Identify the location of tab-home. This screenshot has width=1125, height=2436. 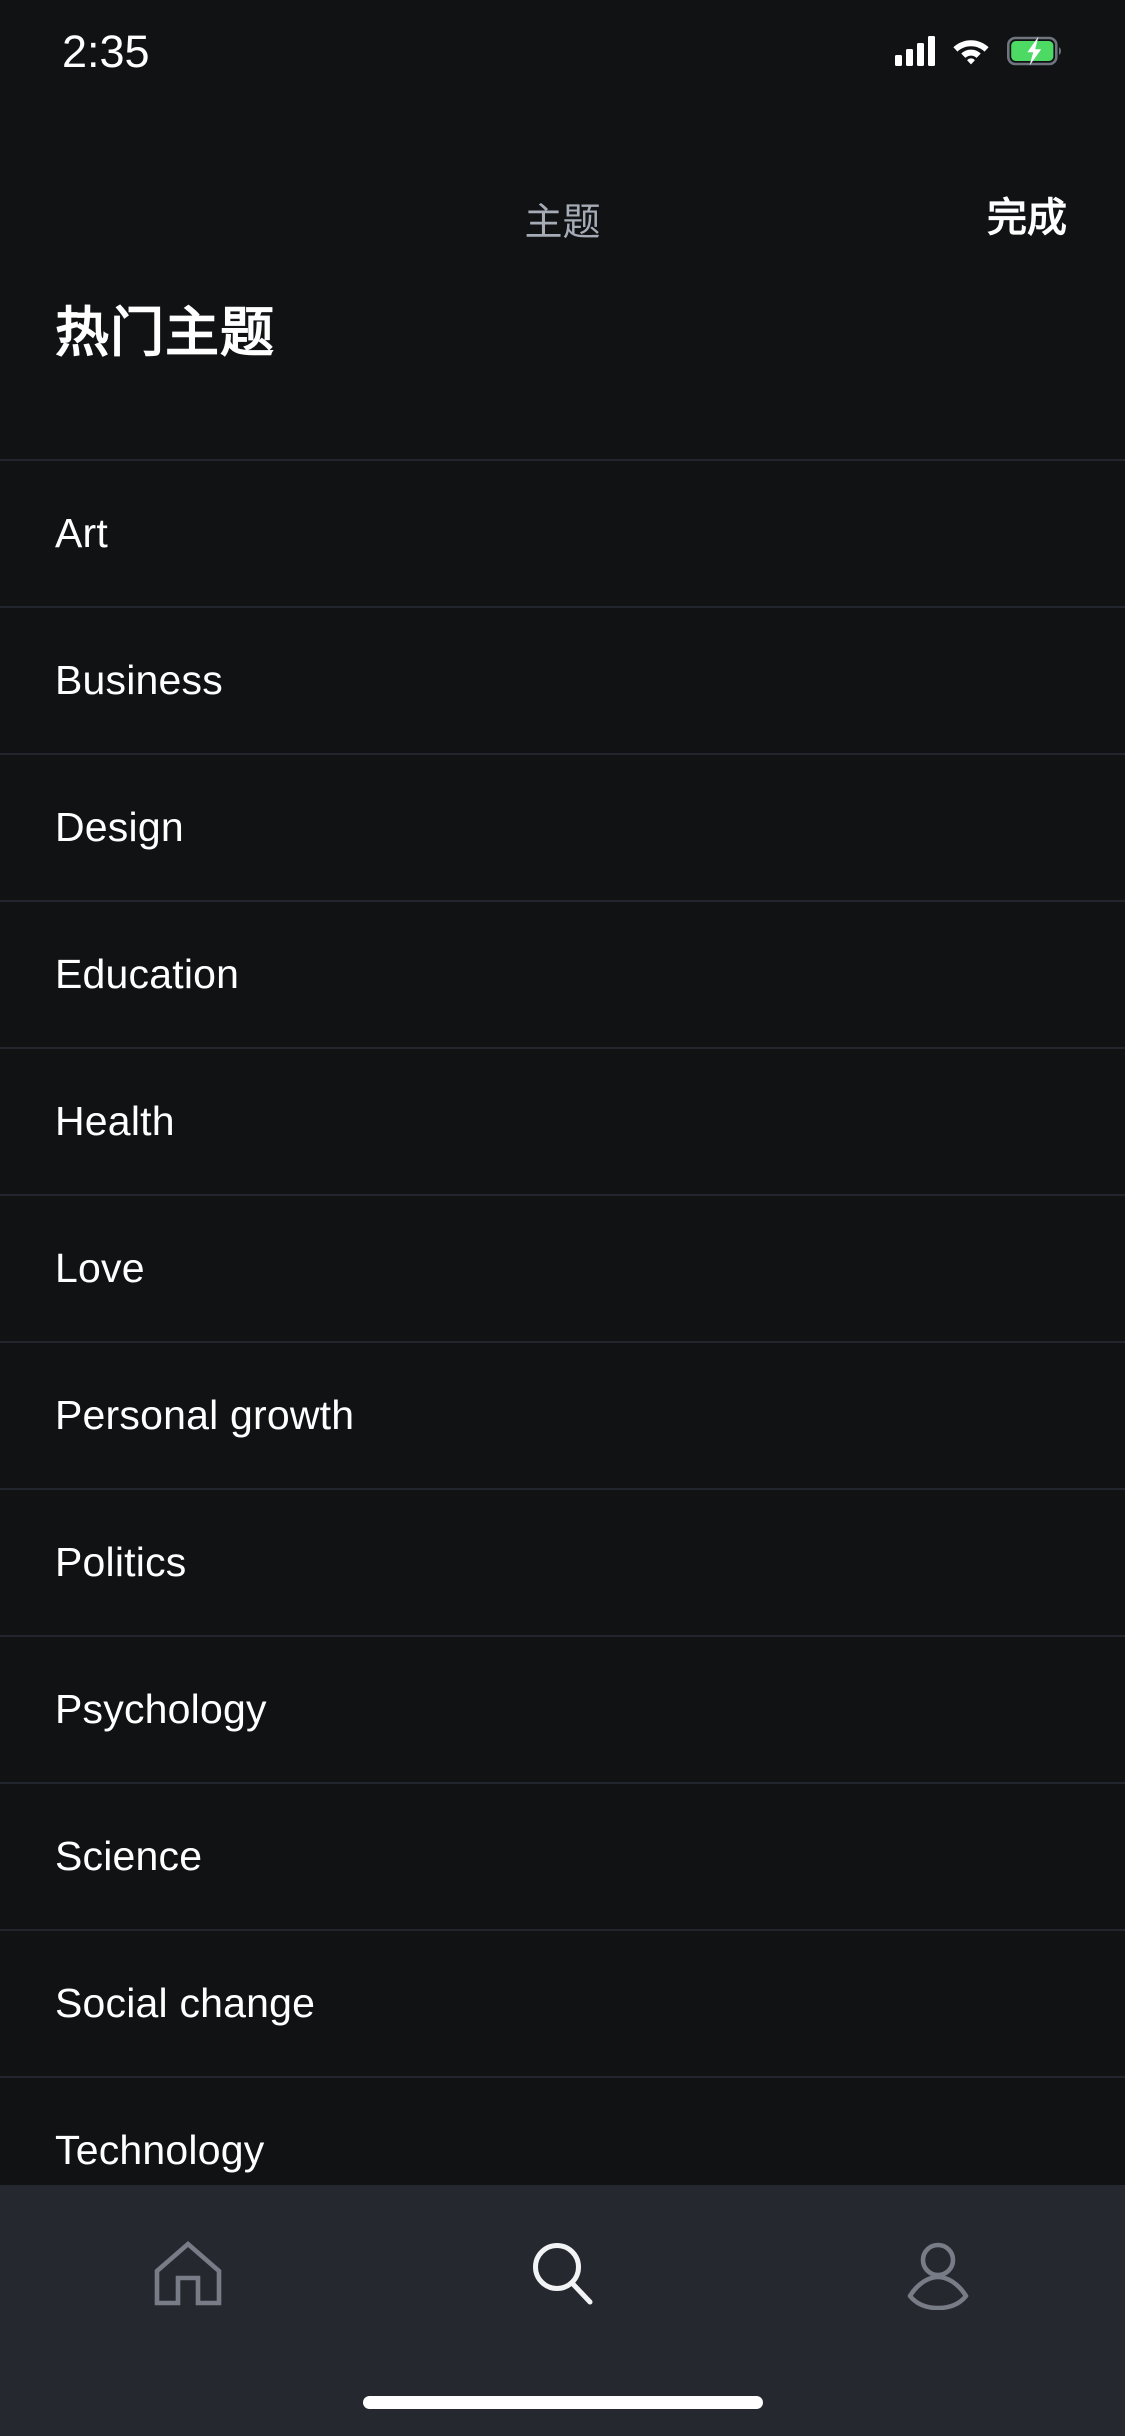
(187, 2265).